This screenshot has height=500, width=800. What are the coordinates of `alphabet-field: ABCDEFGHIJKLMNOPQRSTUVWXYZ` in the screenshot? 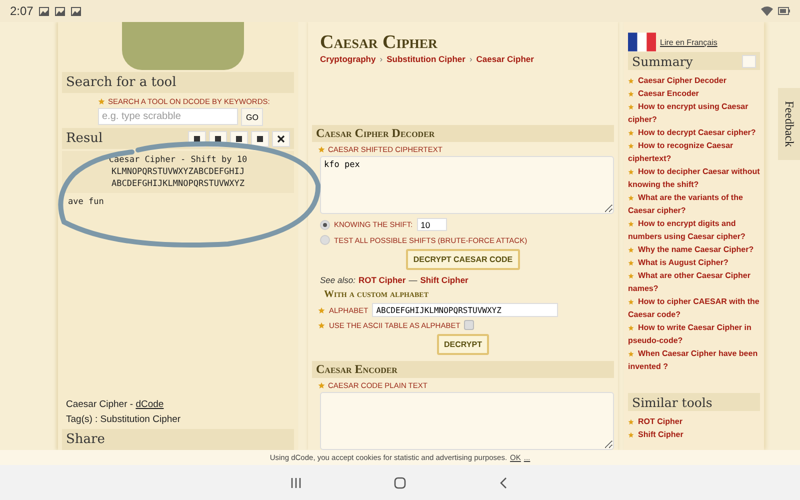 It's located at (465, 310).